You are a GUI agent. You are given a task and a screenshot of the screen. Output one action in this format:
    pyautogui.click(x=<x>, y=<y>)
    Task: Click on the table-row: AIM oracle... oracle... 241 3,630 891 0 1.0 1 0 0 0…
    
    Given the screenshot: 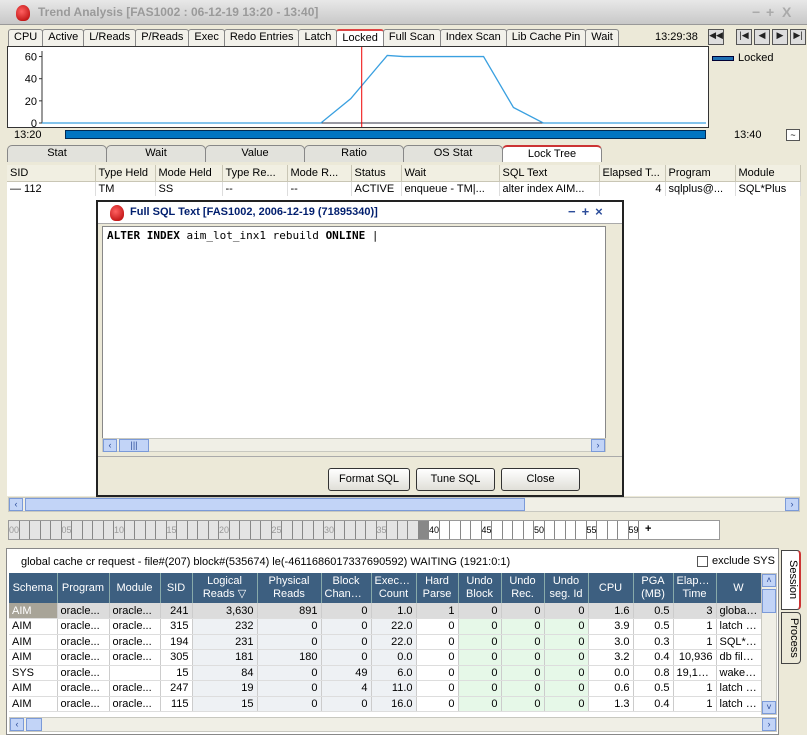 What is the action you would take?
    pyautogui.click(x=385, y=611)
    